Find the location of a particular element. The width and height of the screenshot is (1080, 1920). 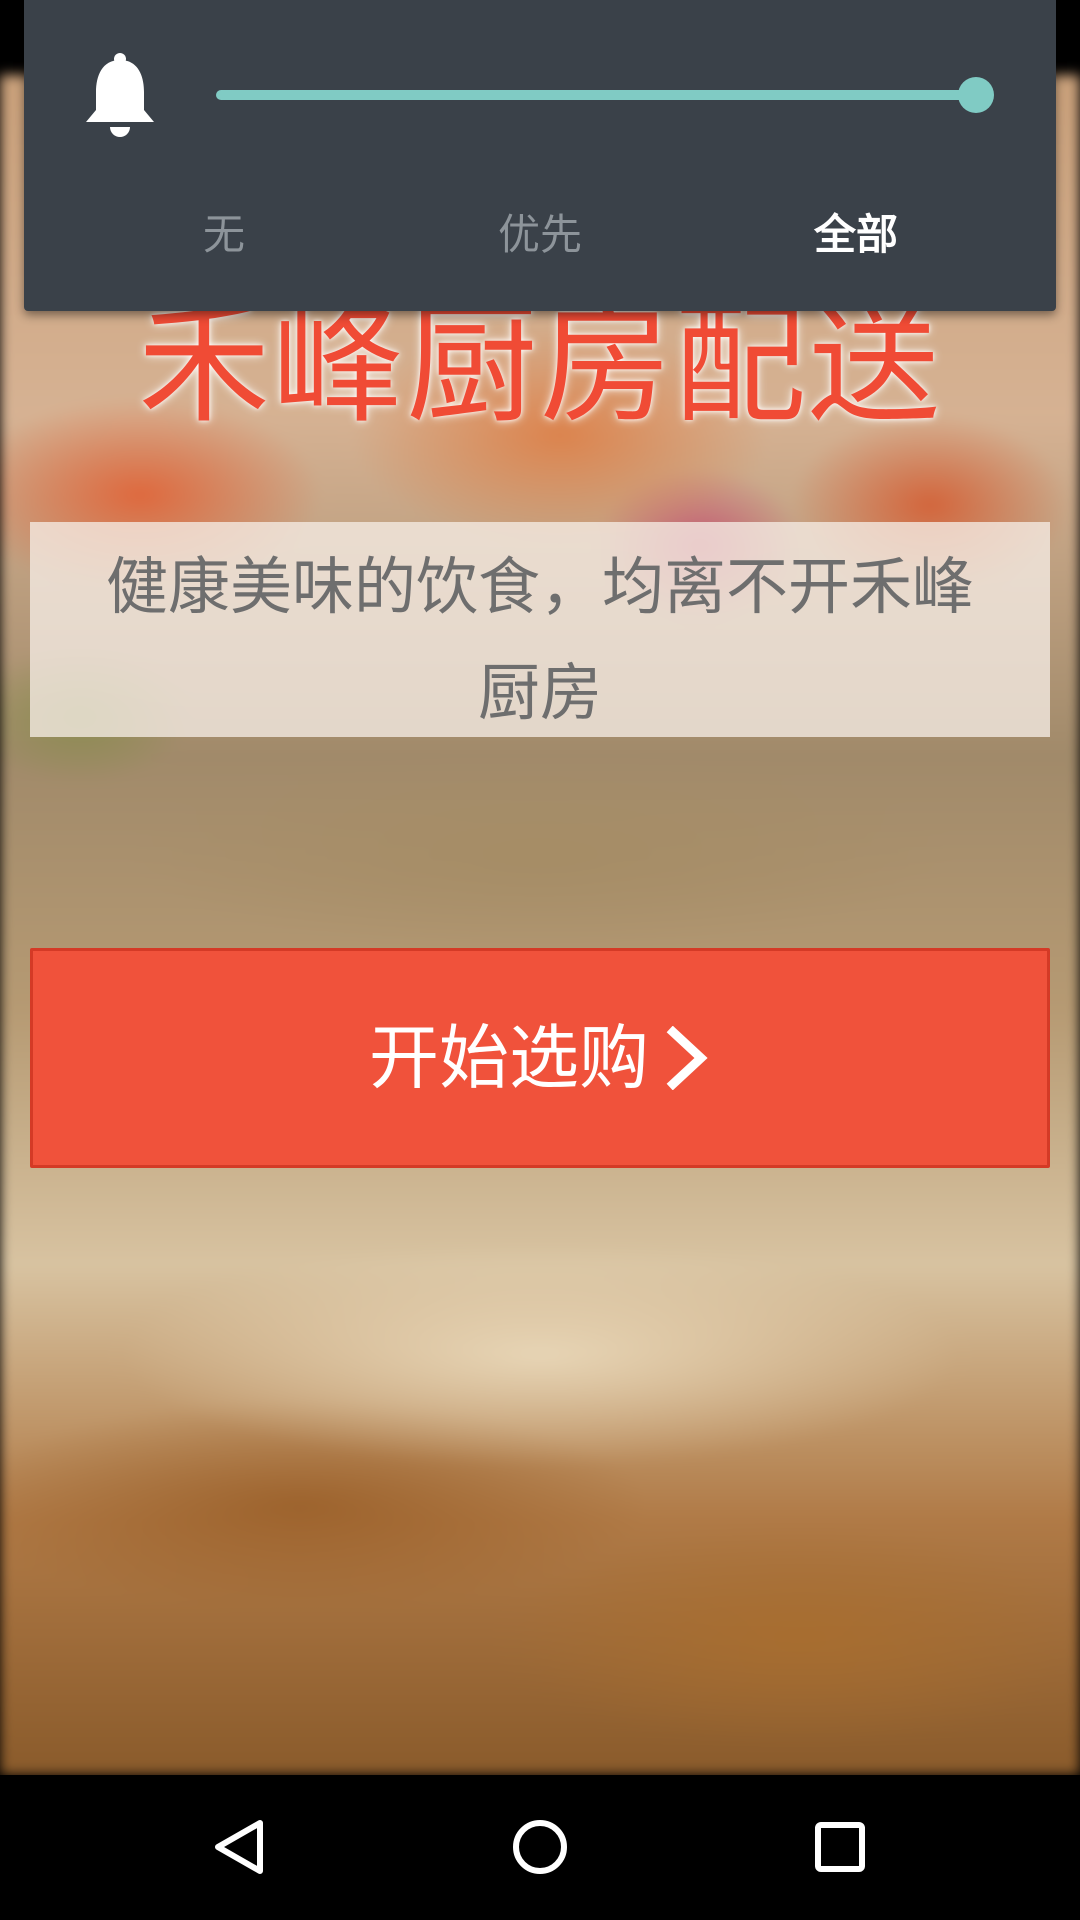

interruption-mode-row: 无 优先 全部 is located at coordinates (540, 235).